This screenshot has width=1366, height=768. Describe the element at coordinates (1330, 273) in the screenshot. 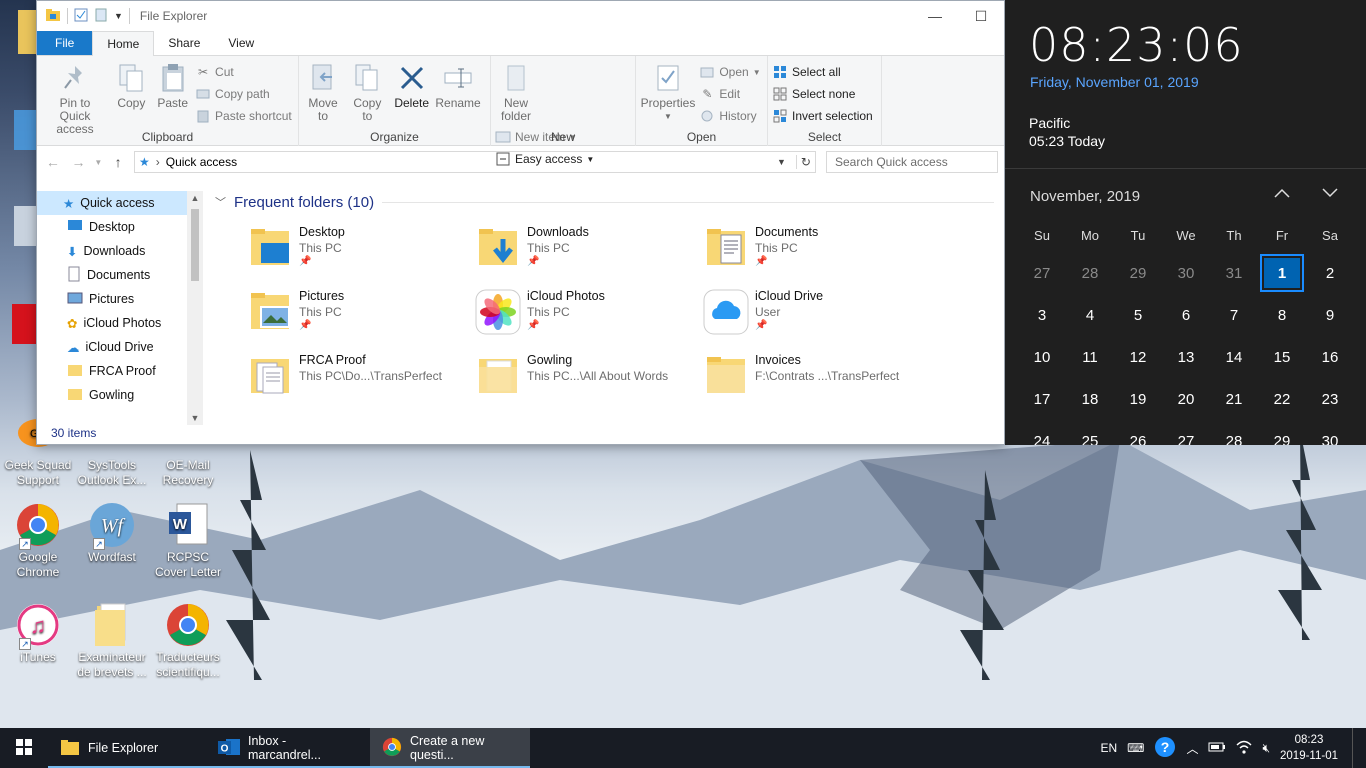

I see `calendar-day: 2` at that location.